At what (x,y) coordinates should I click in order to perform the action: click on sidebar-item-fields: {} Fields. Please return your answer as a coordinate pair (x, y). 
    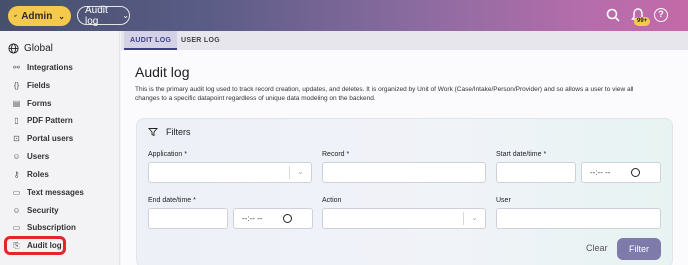
    Looking at the image, I should click on (31, 85).